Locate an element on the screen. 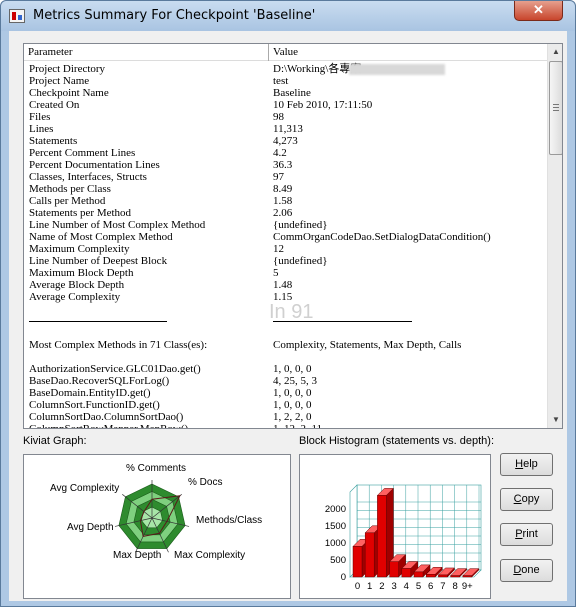 The height and width of the screenshot is (607, 576). table-row: Lines 11,313 is located at coordinates (285, 129).